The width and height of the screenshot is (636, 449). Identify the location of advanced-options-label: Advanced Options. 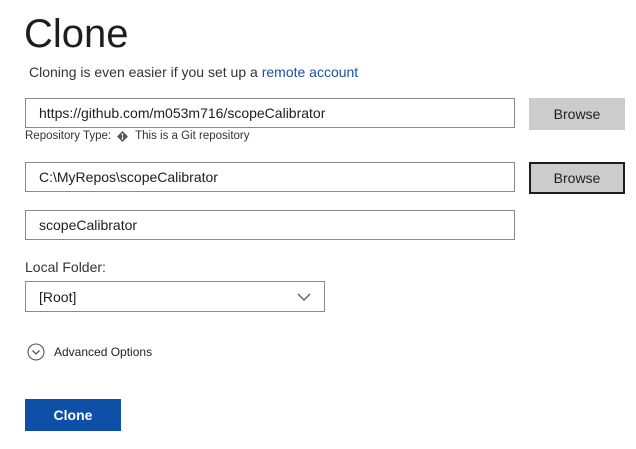
(103, 352).